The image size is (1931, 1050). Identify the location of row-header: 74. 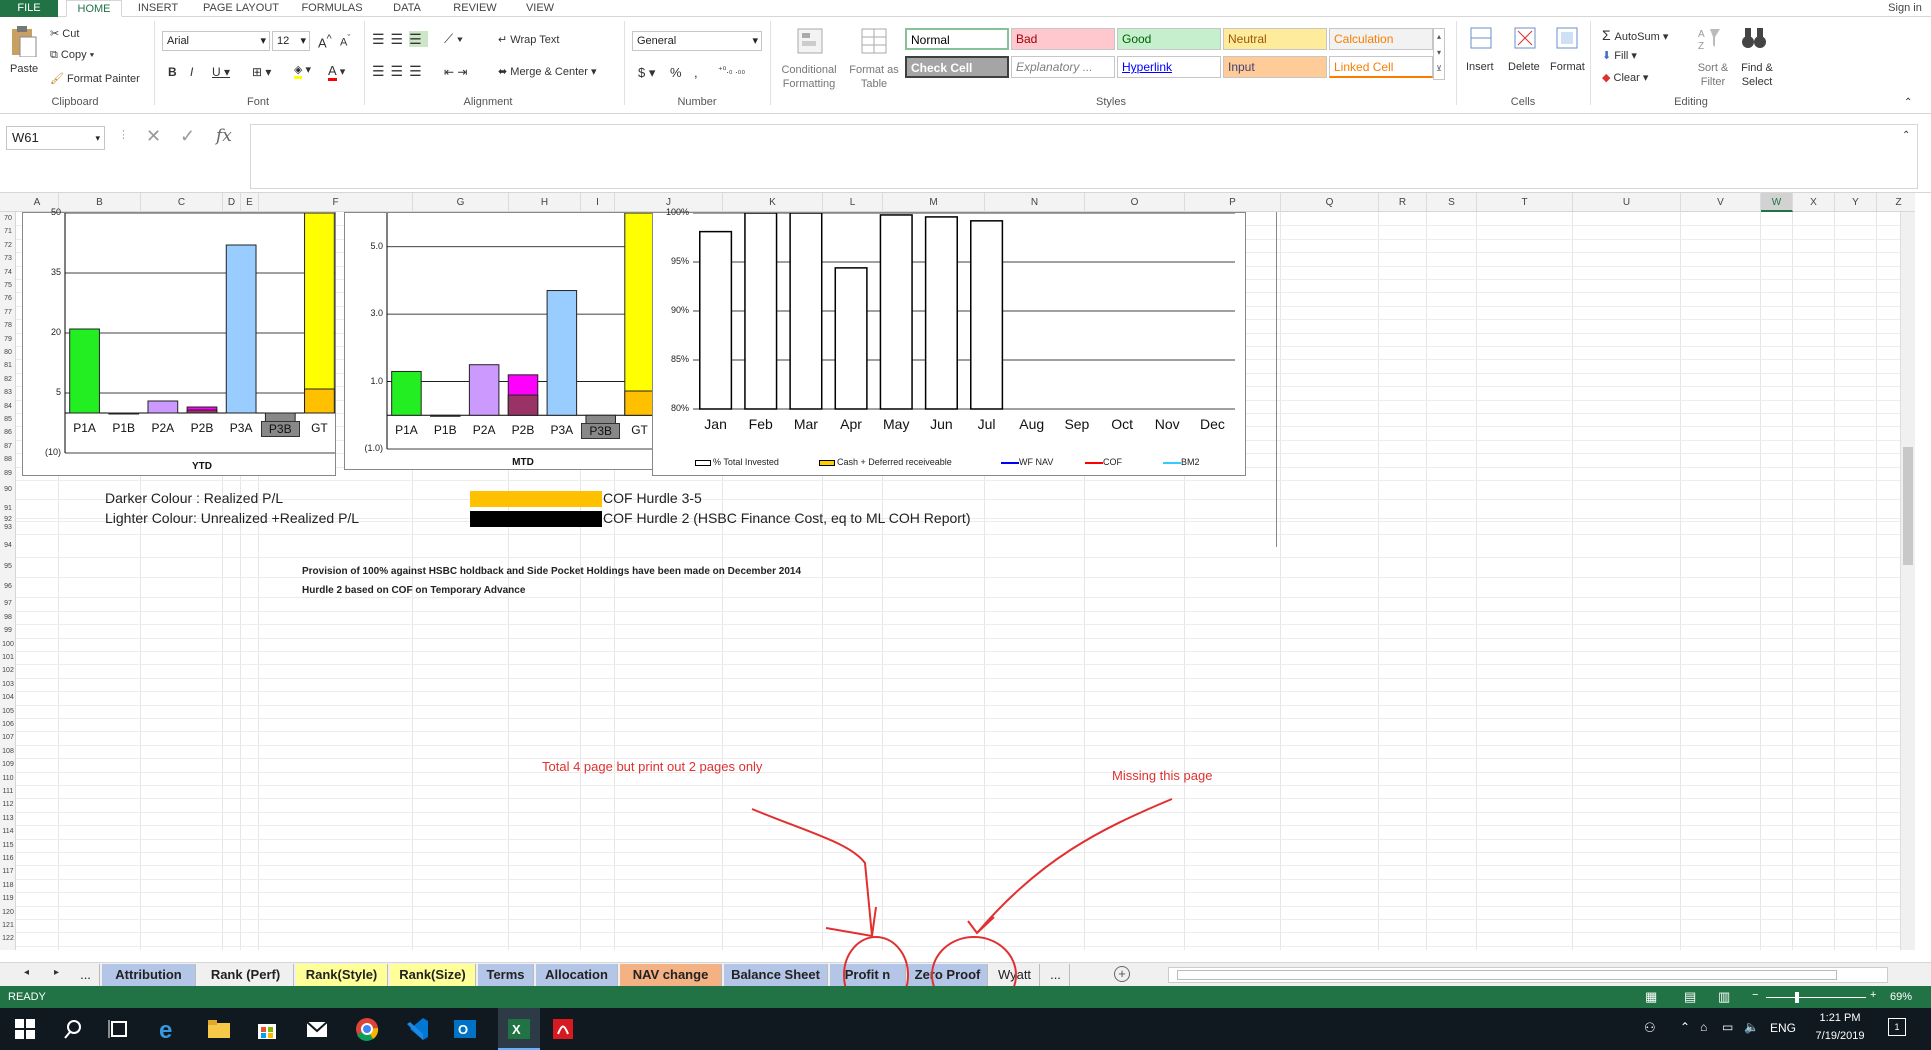
(8, 272).